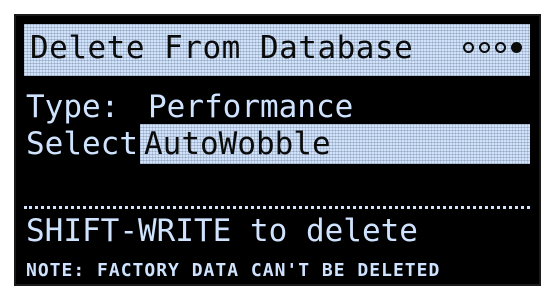 Image resolution: width=555 pixels, height=300 pixels. I want to click on page-title: Delete From Database, so click(222, 48).